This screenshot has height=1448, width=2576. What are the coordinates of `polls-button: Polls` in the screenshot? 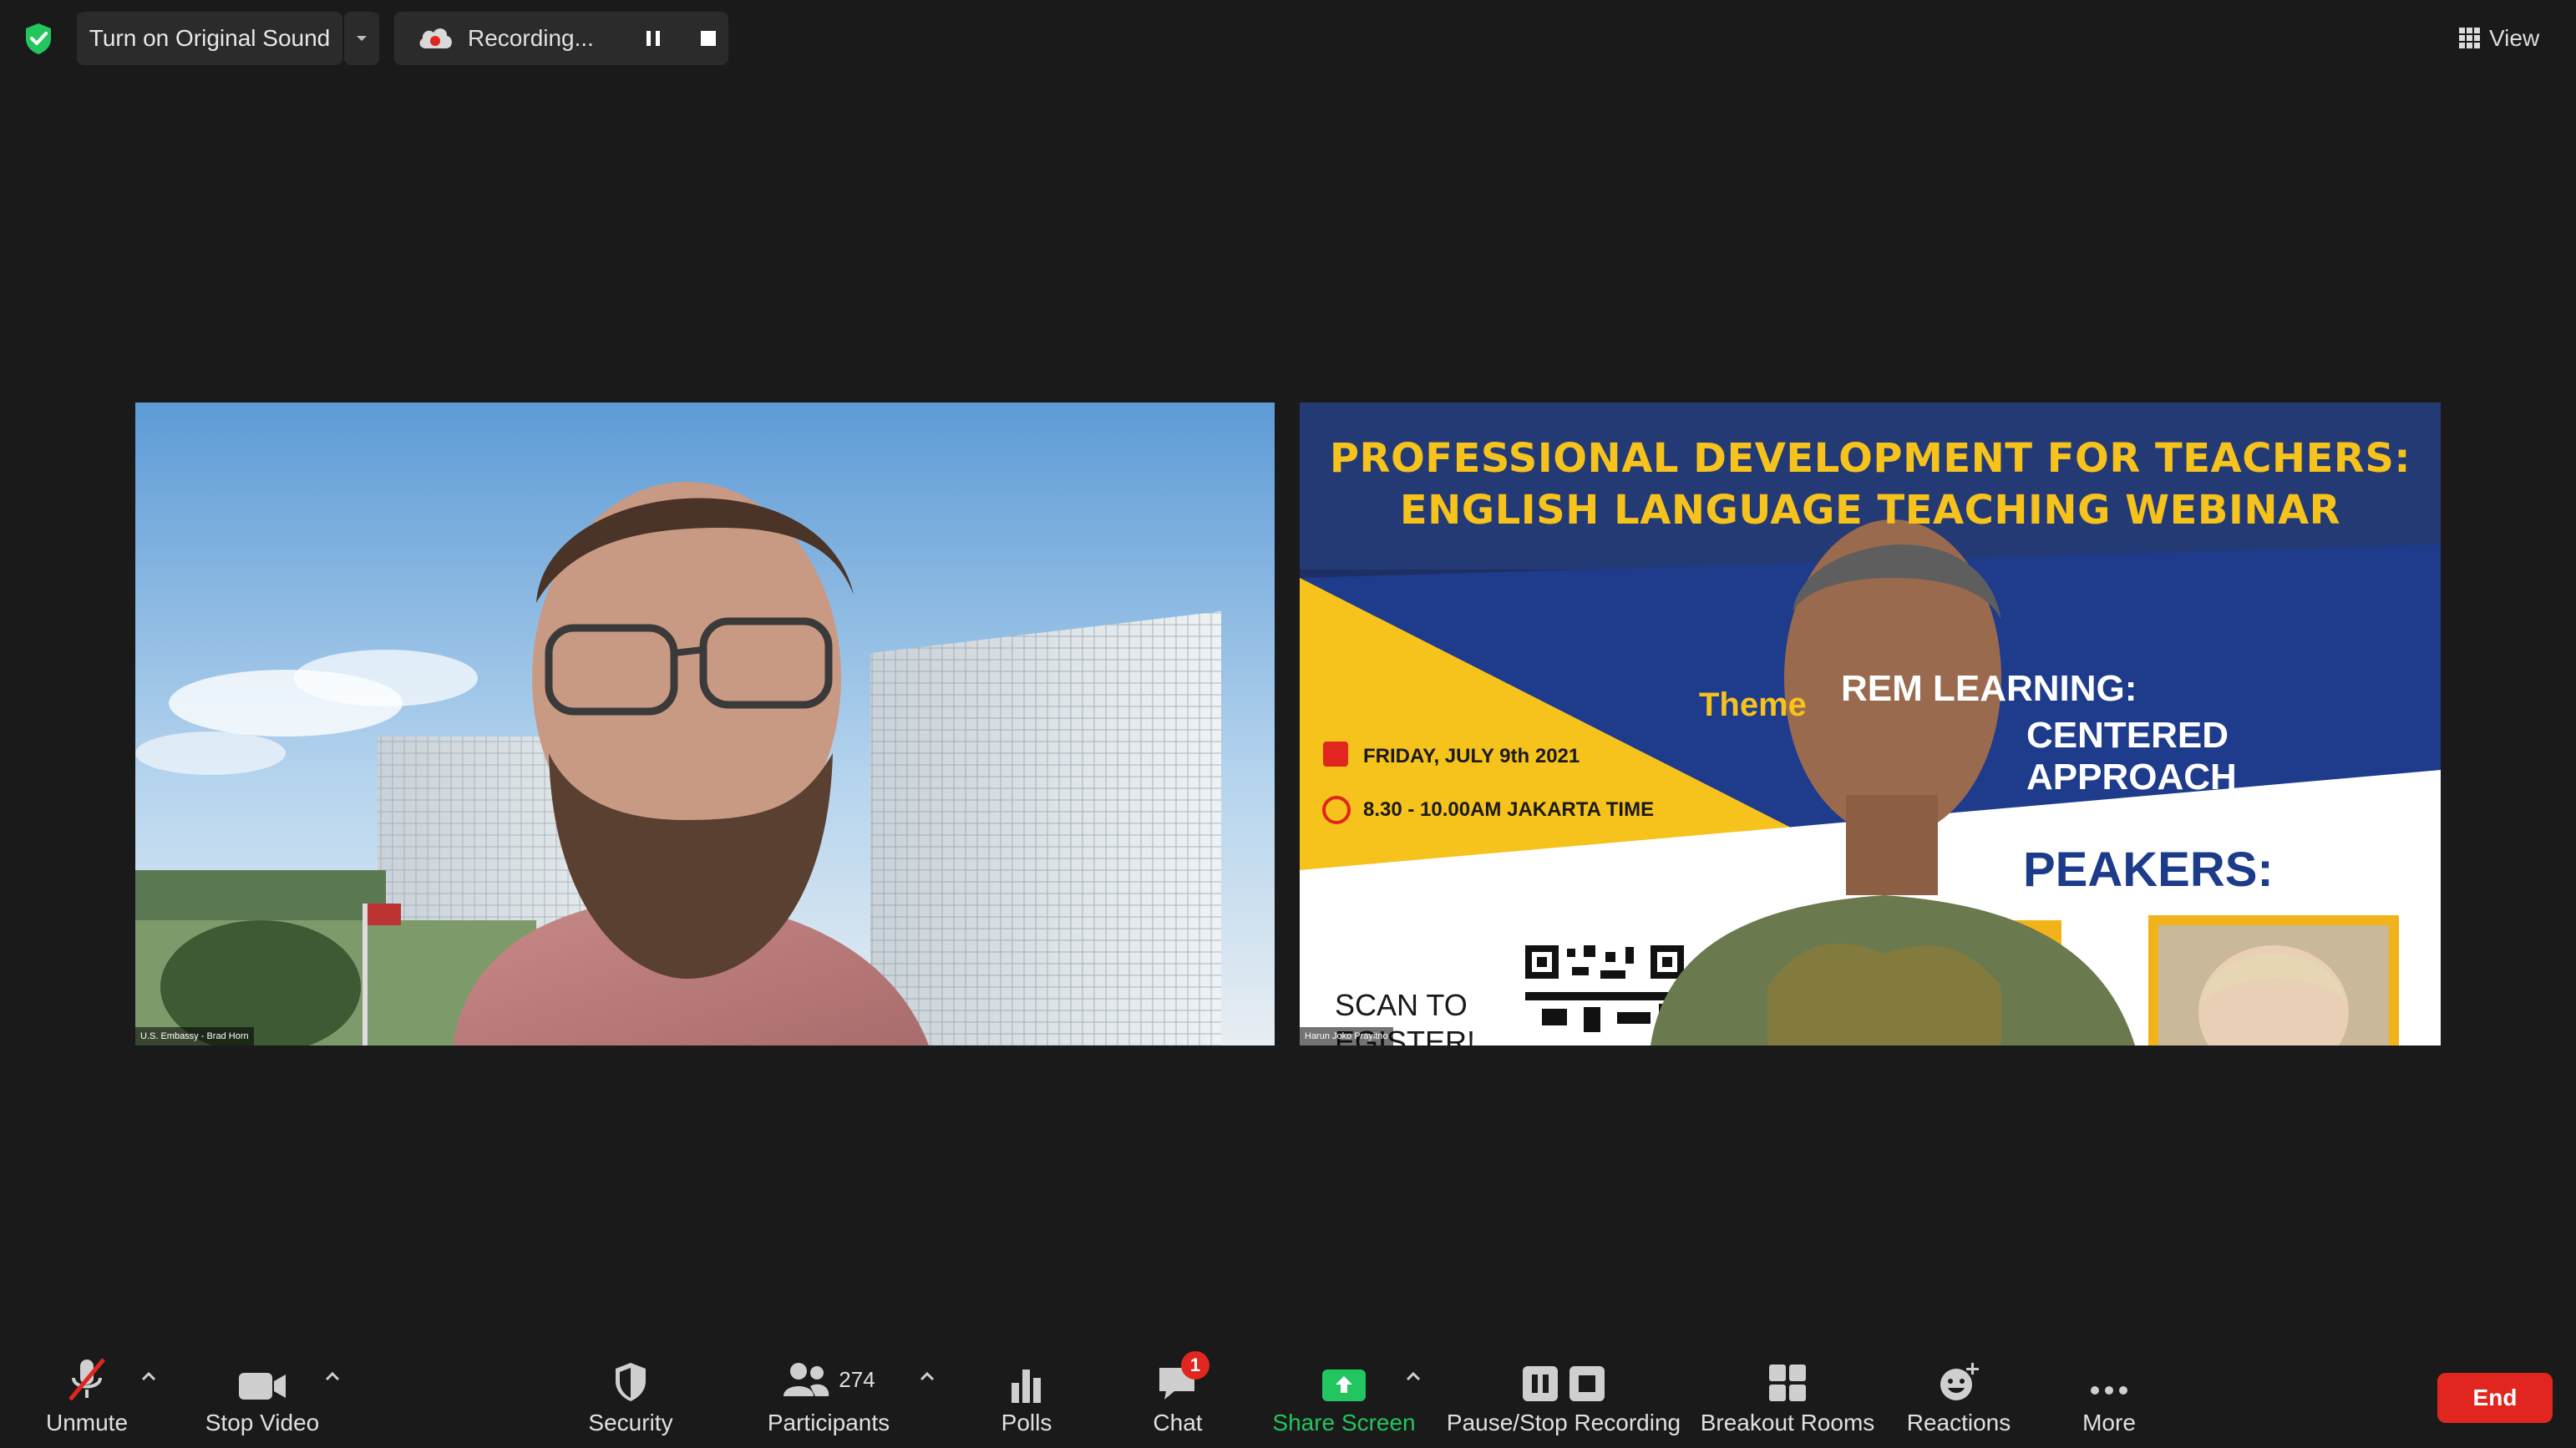 It's located at (1026, 1398).